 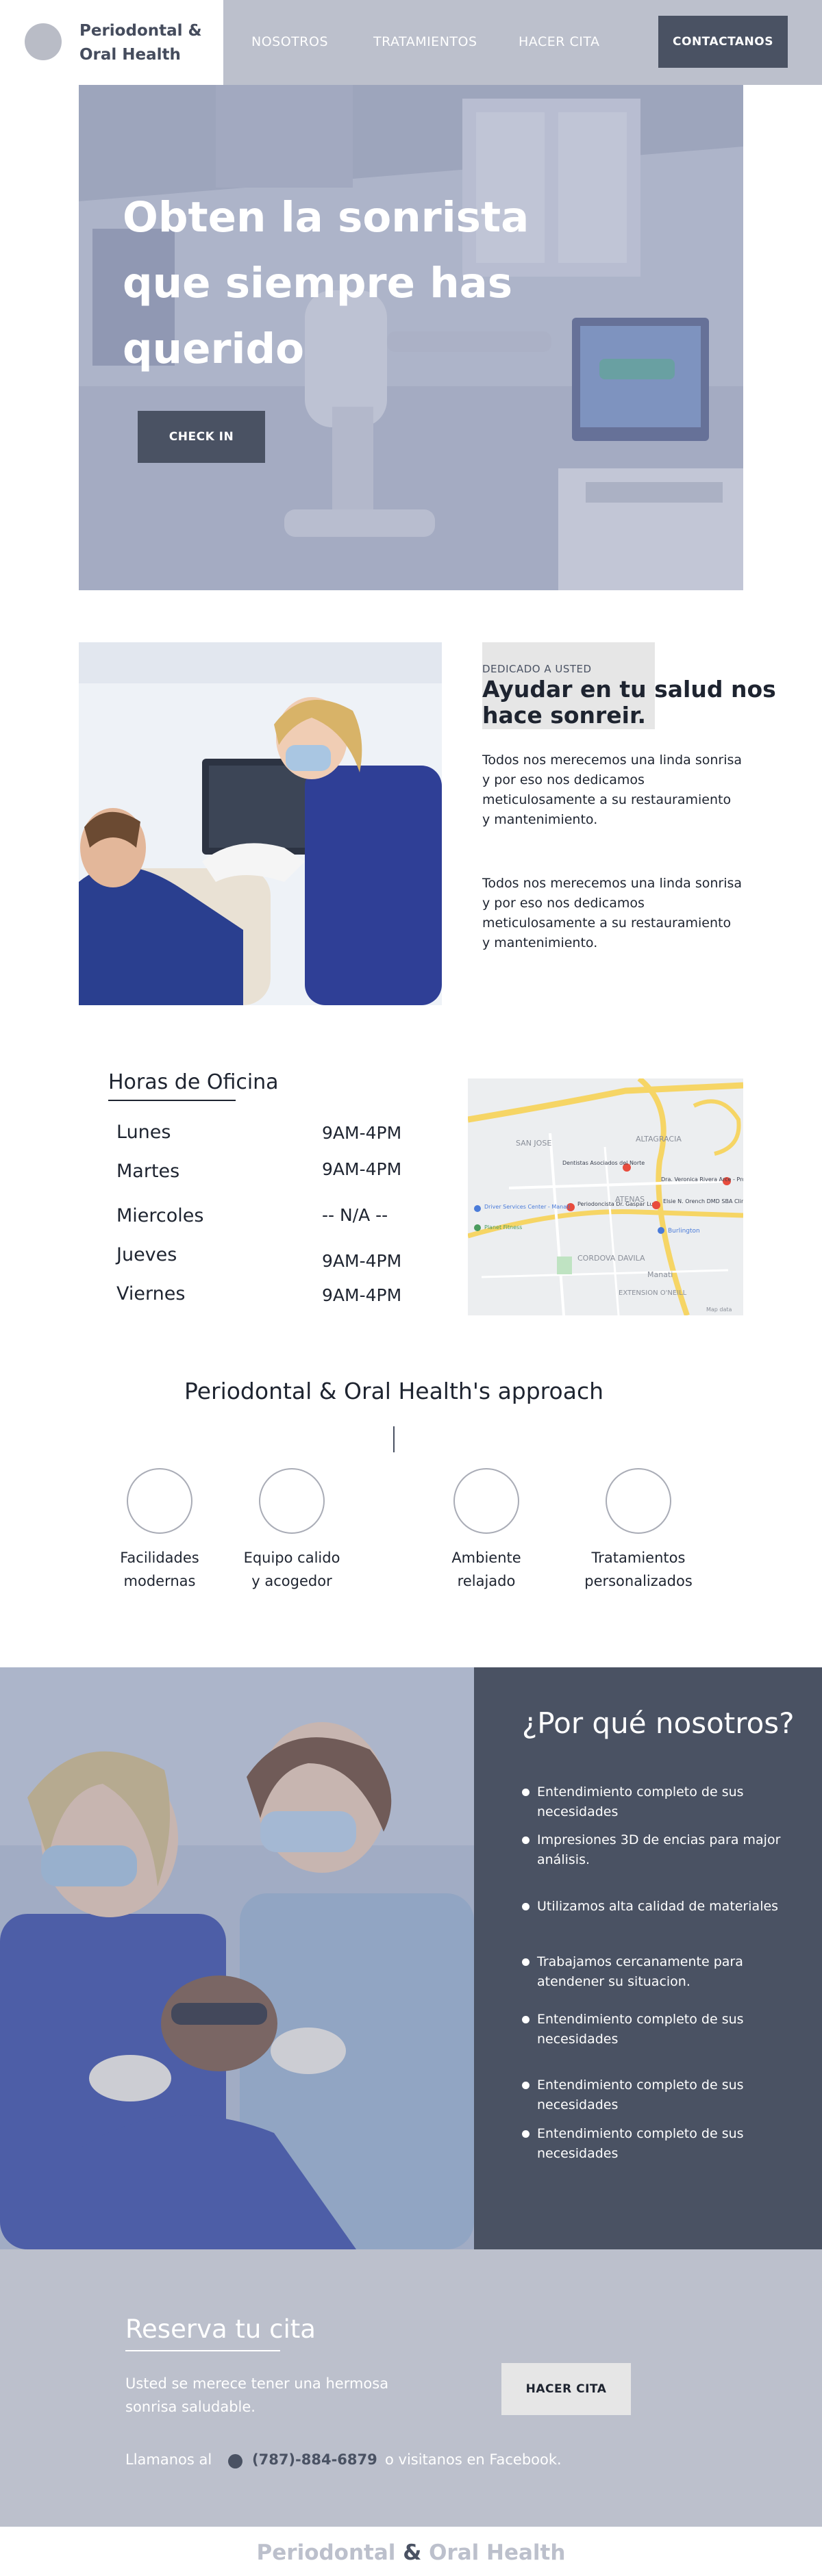 What do you see at coordinates (148, 1171) in the screenshot?
I see `day-tuesday: Martes` at bounding box center [148, 1171].